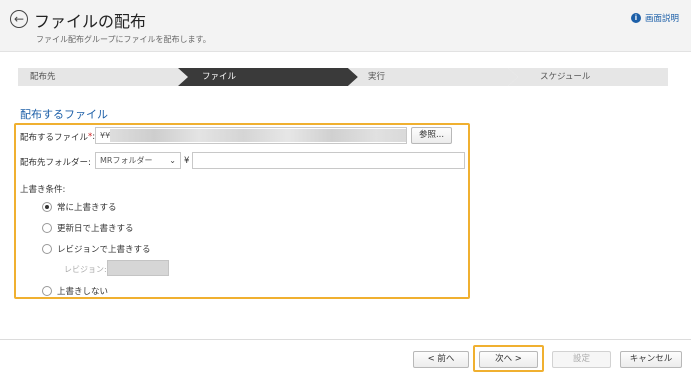 The height and width of the screenshot is (379, 691). Describe the element at coordinates (268, 77) in the screenshot. I see `step-file: ファイル` at that location.